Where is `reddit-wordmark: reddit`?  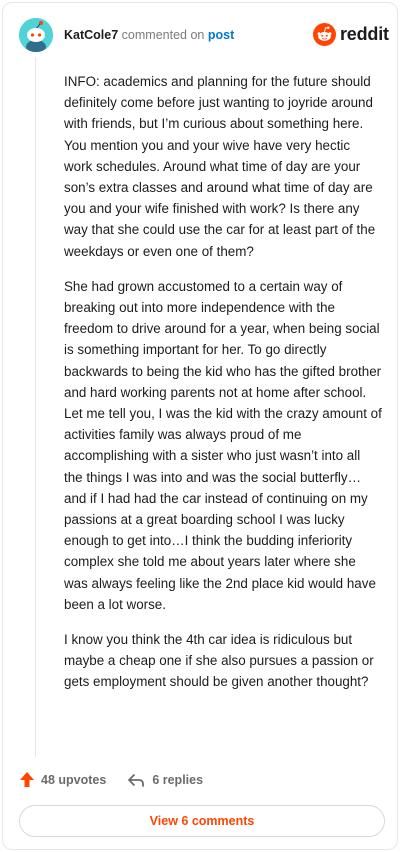
reddit-wordmark: reddit is located at coordinates (364, 34).